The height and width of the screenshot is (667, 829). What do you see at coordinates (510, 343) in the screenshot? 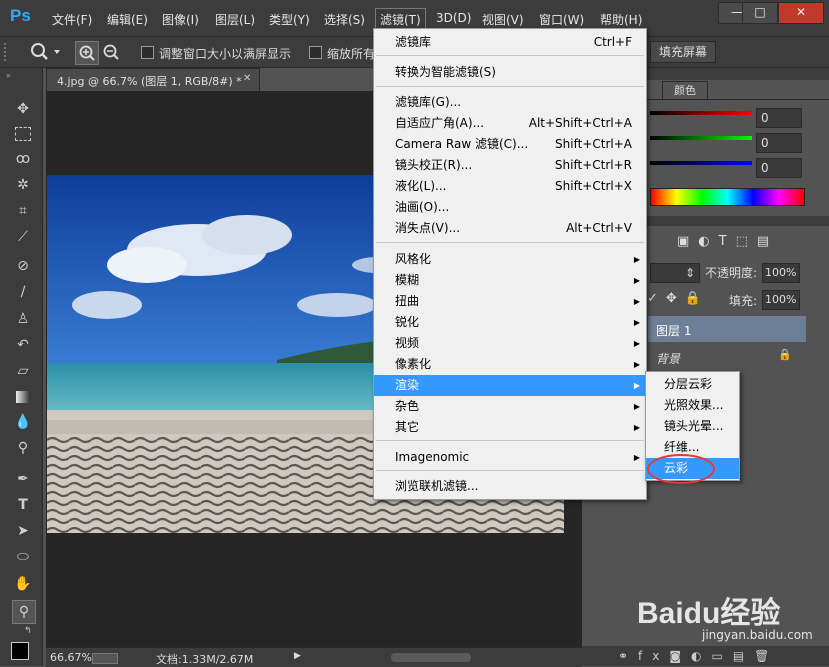
I see `menu-item-video: 视频 ▶` at bounding box center [510, 343].